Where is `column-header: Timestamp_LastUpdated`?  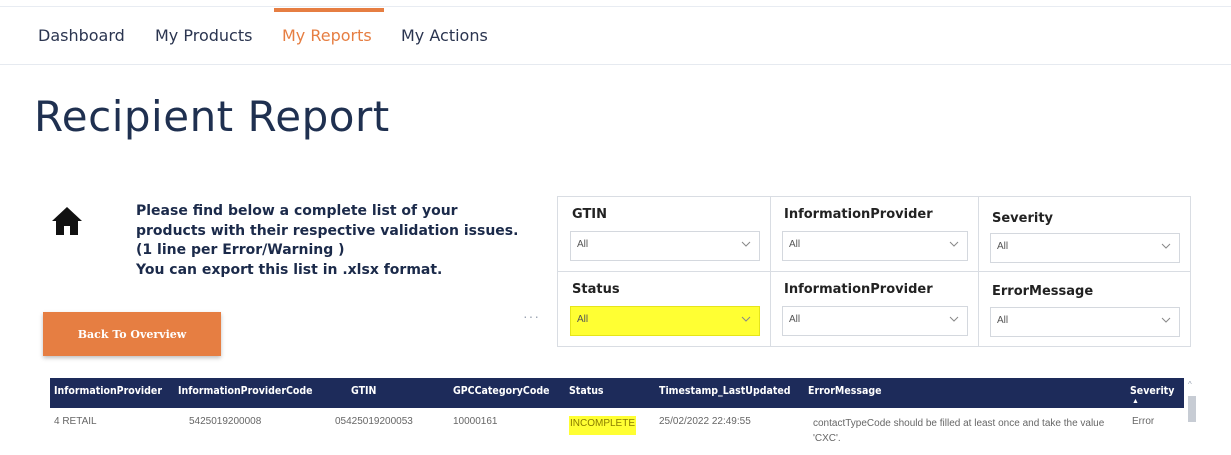 column-header: Timestamp_LastUpdated is located at coordinates (725, 393).